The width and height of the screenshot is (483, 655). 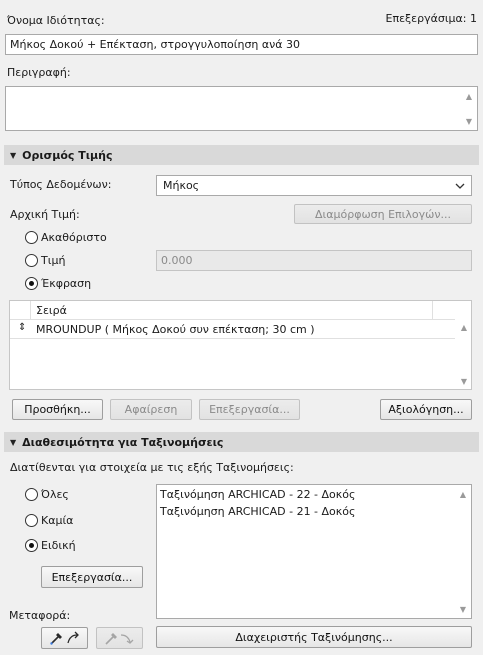 What do you see at coordinates (66, 237) in the screenshot?
I see `radio-undefined: Ακαθόριστο` at bounding box center [66, 237].